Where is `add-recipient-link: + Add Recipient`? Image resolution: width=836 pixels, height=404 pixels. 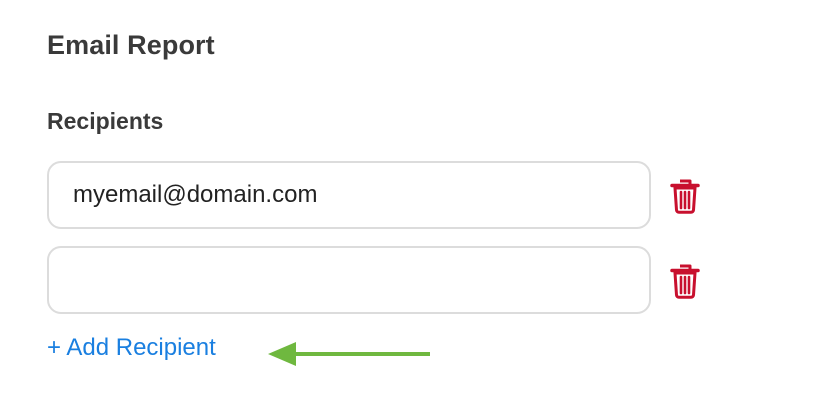 add-recipient-link: + Add Recipient is located at coordinates (131, 348).